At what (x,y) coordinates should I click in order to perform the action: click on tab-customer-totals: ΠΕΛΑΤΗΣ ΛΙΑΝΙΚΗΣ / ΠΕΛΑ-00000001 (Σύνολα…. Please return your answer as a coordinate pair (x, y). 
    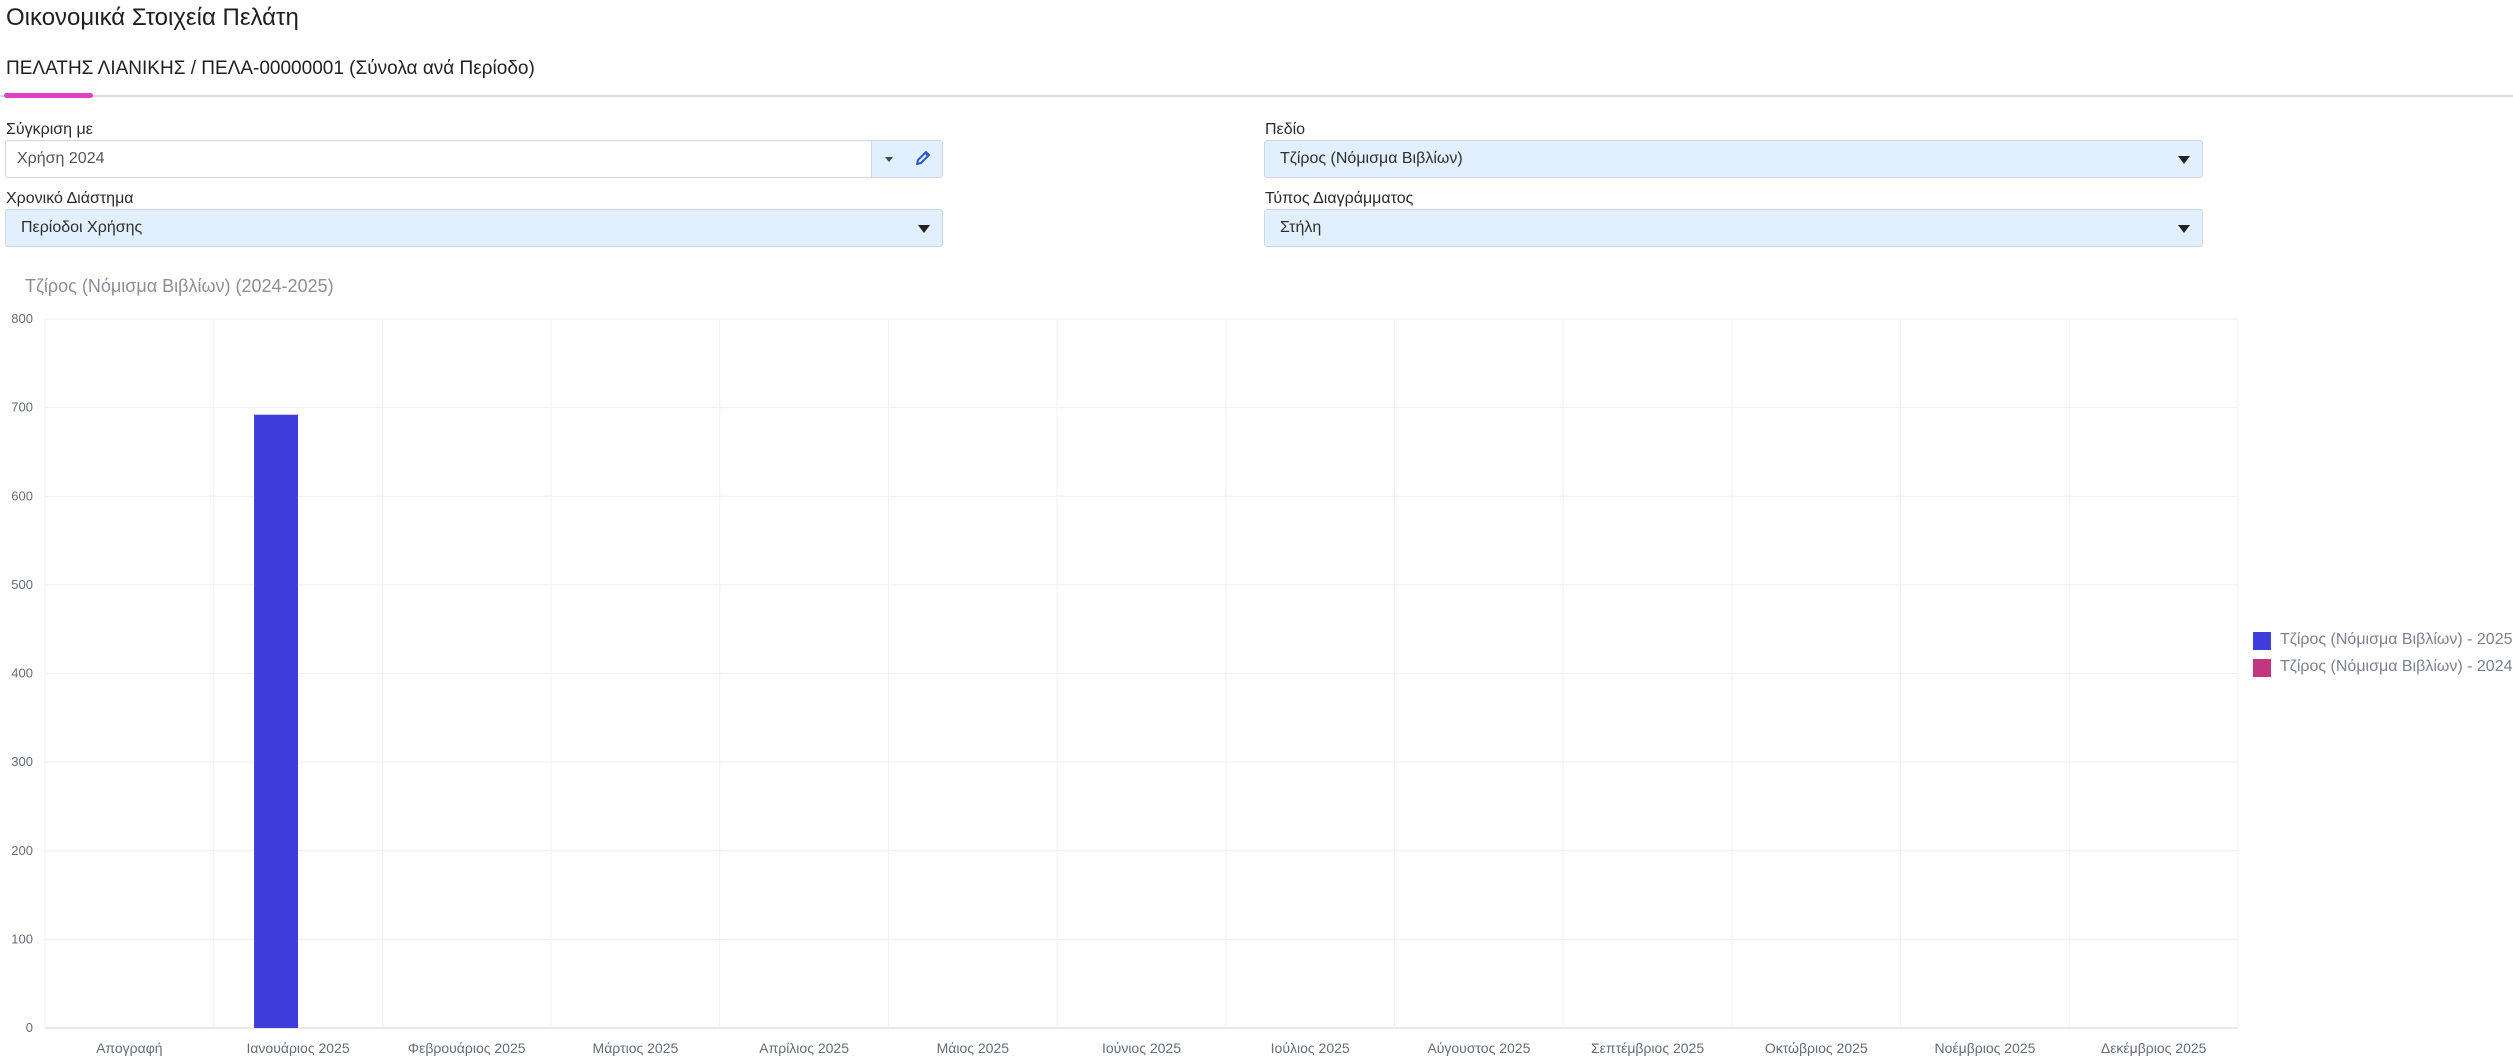
    Looking at the image, I should click on (270, 69).